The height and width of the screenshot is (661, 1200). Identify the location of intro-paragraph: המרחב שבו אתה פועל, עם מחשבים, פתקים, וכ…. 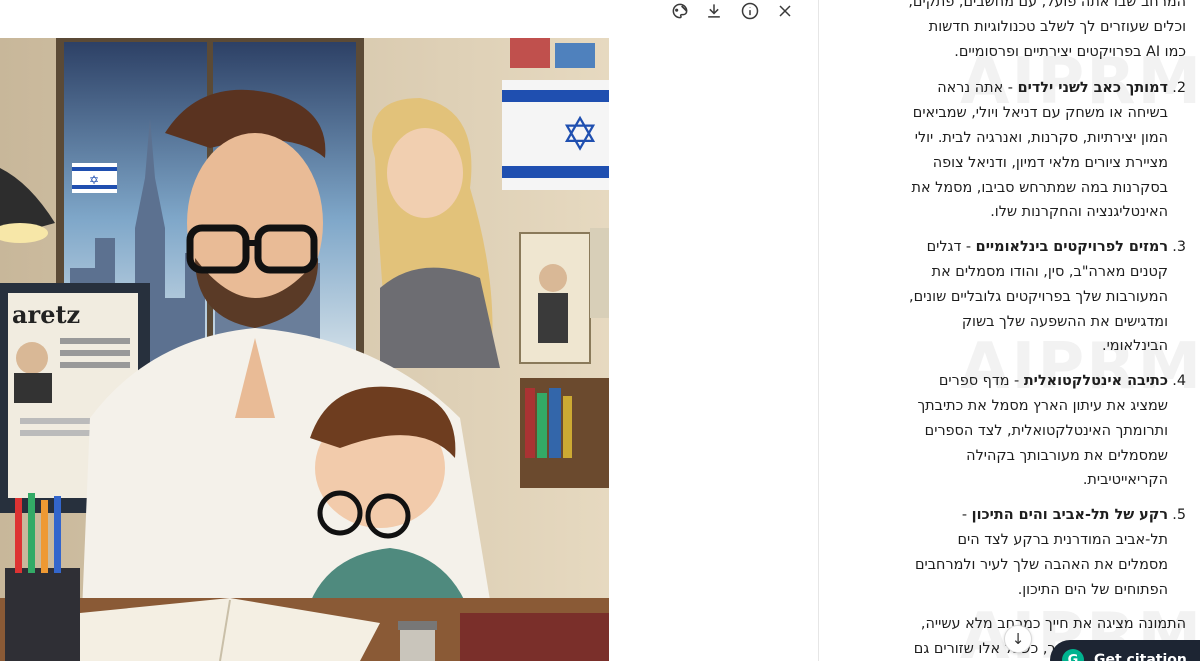
(1047, 30).